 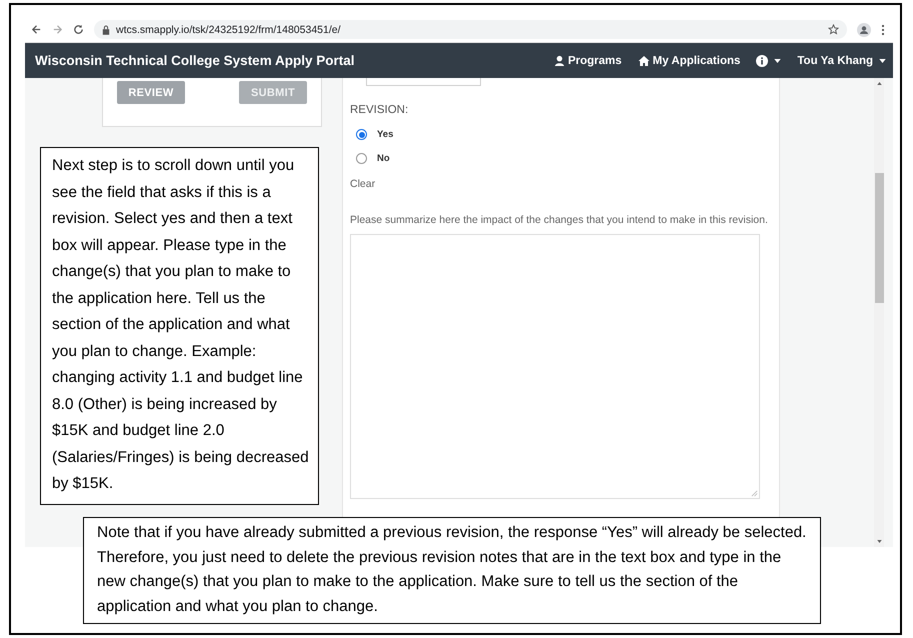 What do you see at coordinates (383, 158) in the screenshot?
I see `option-label: No` at bounding box center [383, 158].